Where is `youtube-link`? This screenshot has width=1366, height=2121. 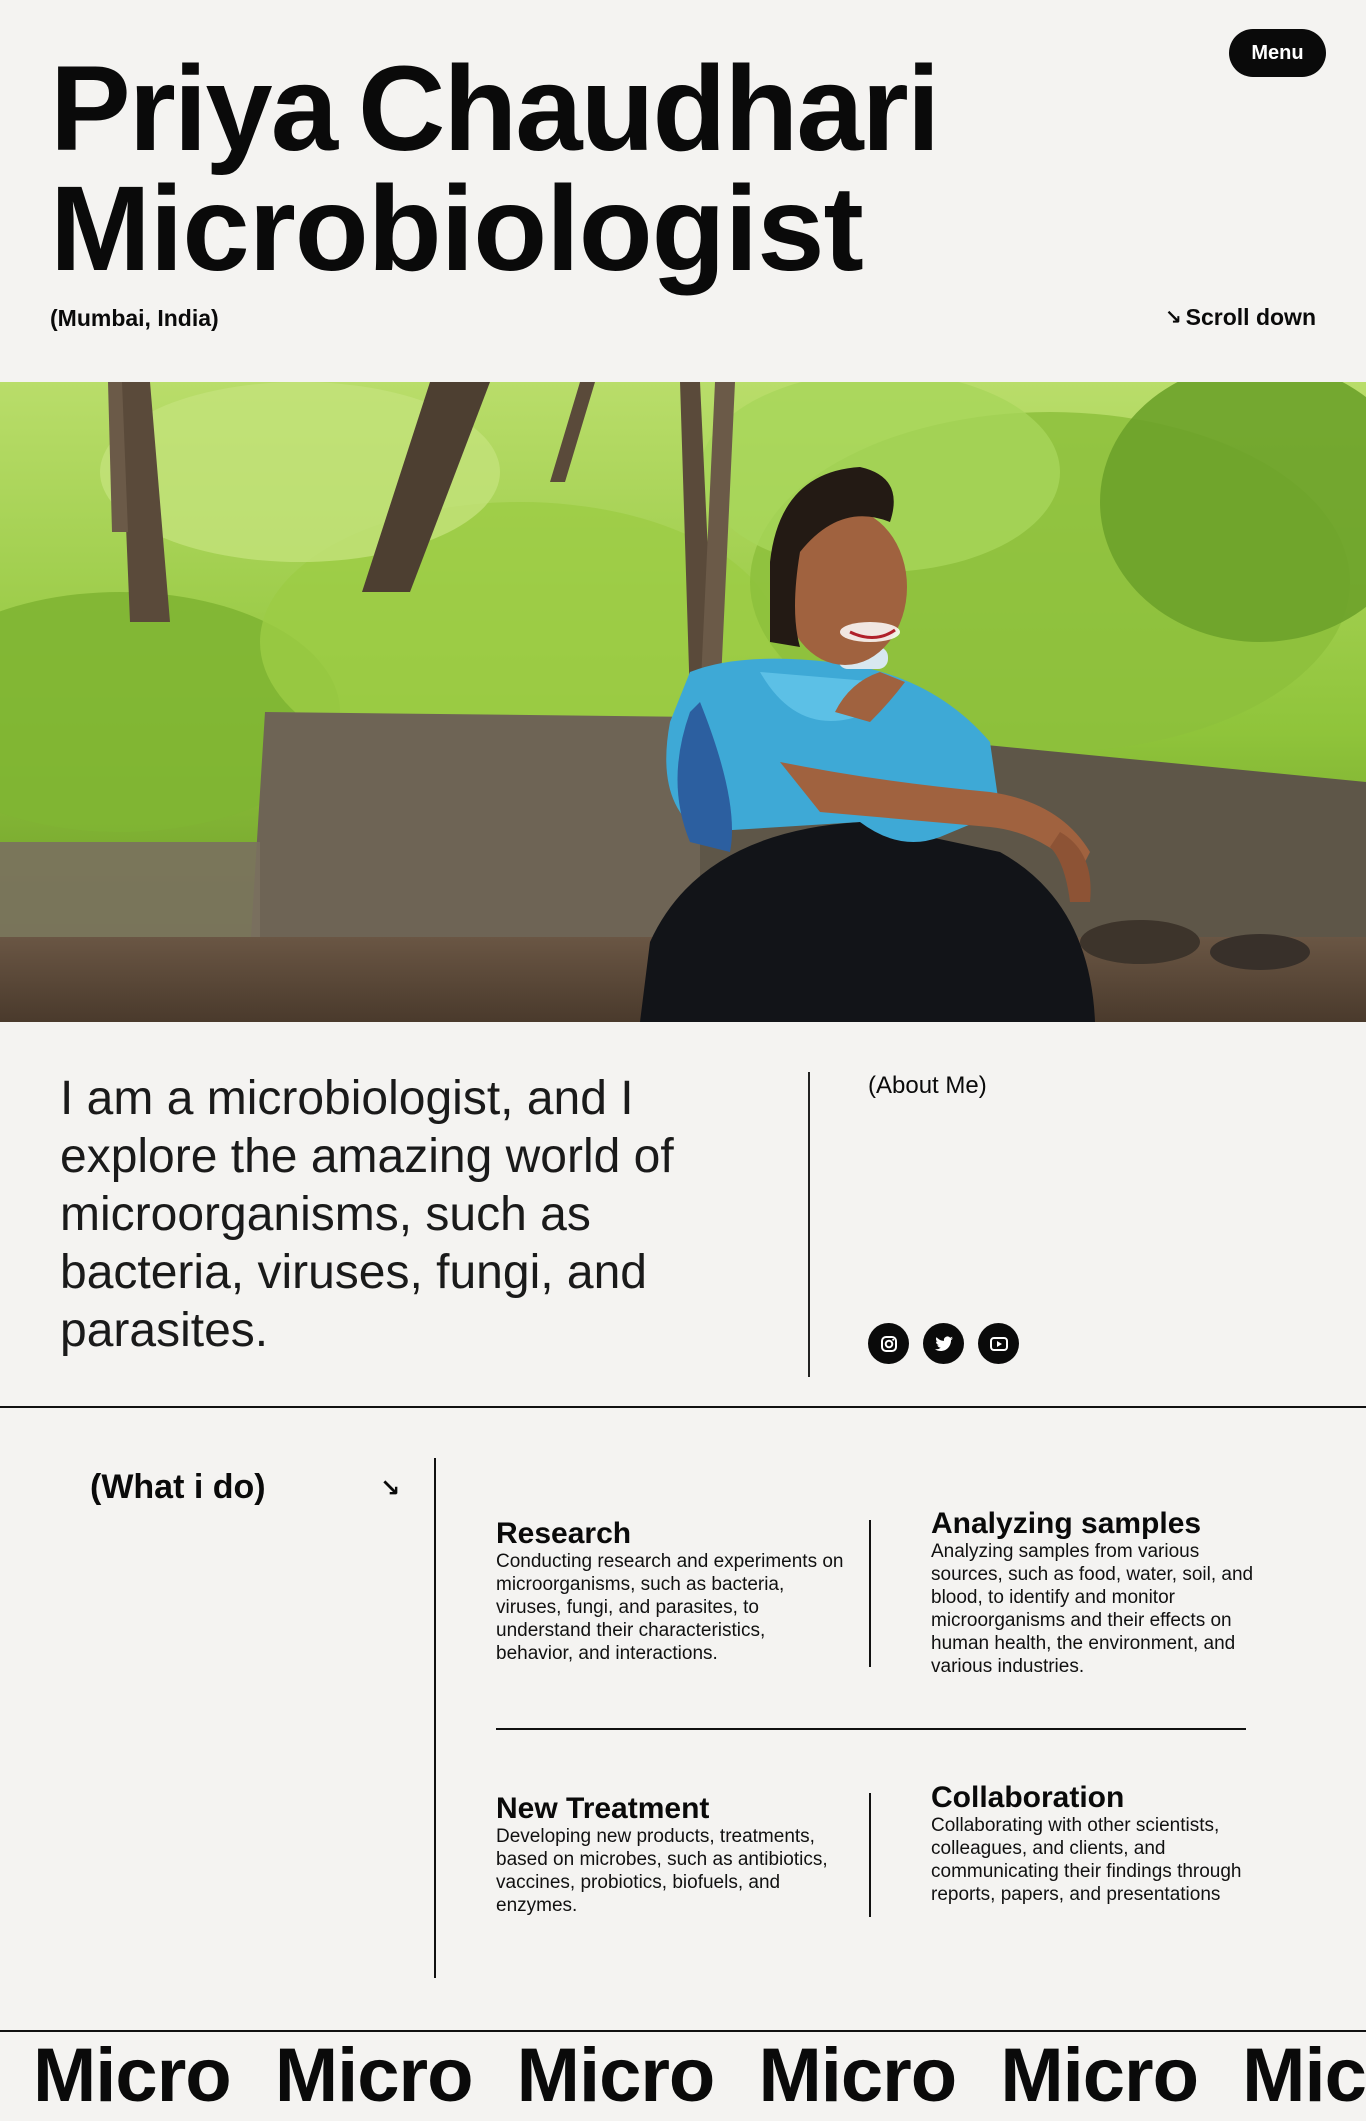
youtube-link is located at coordinates (998, 1343).